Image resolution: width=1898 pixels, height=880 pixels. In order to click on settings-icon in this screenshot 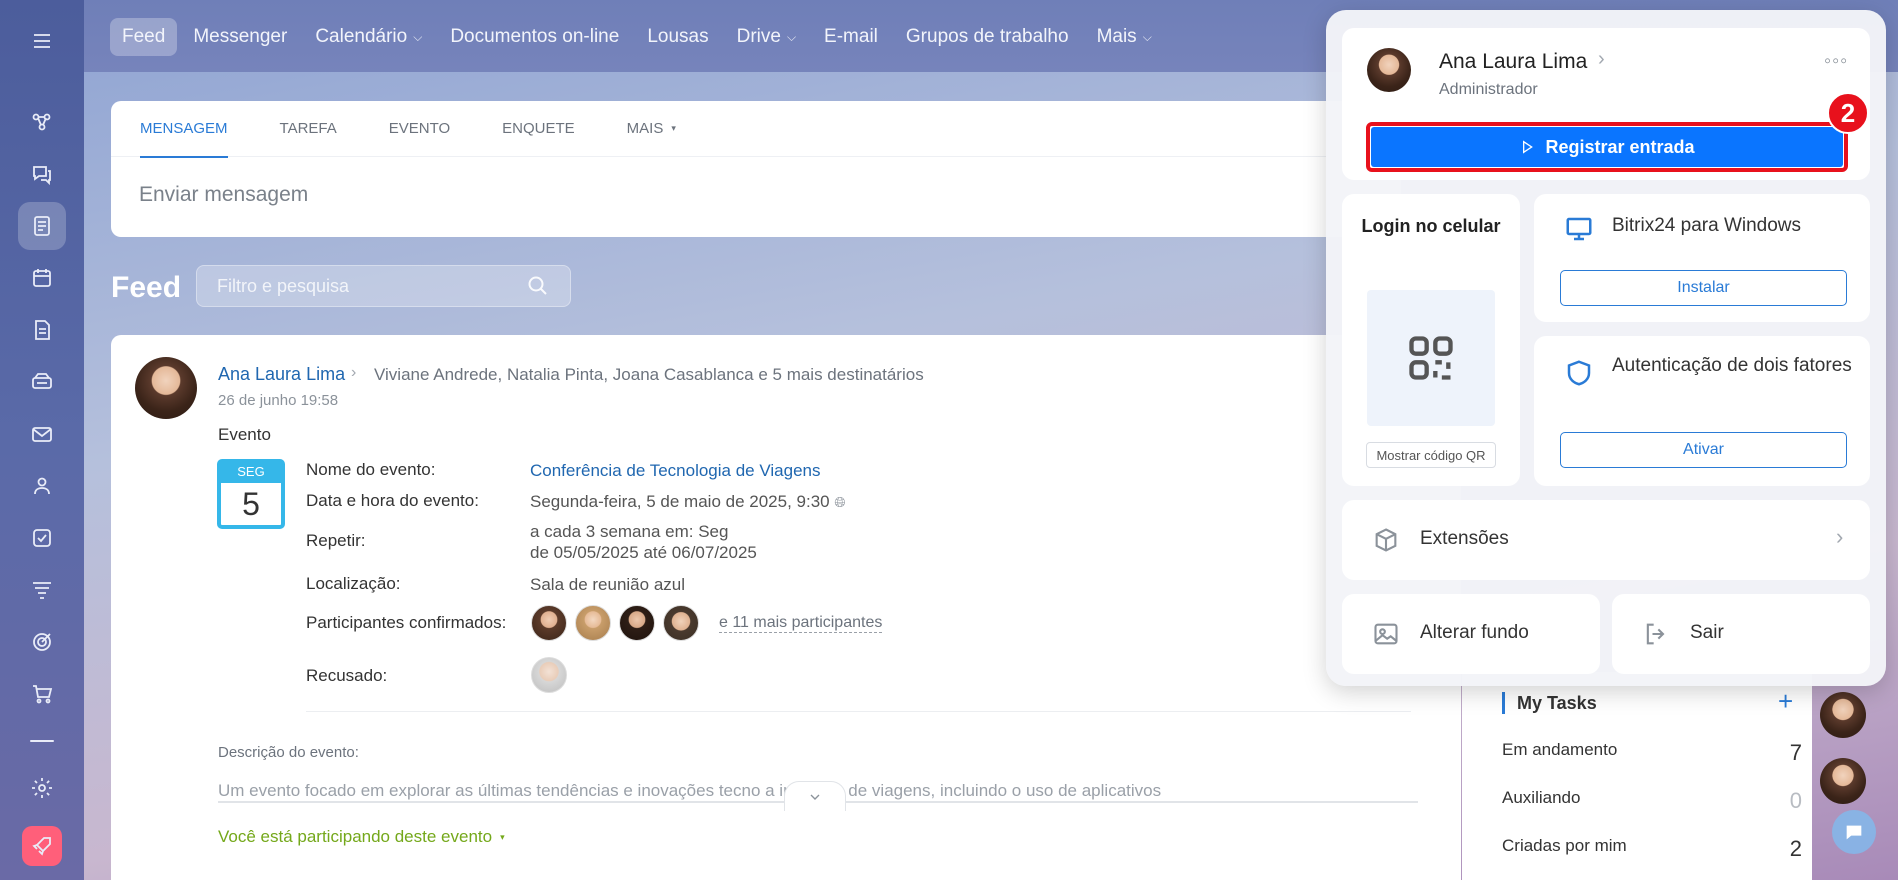, I will do `click(42, 788)`.